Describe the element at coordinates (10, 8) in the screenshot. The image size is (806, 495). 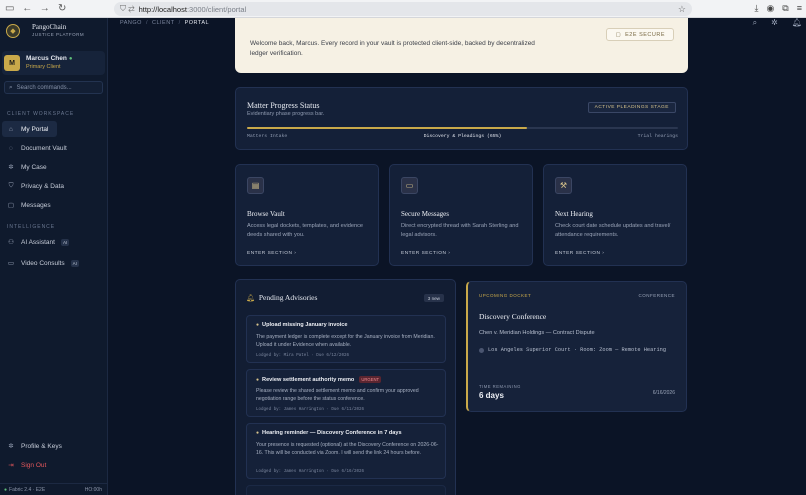
I see `sidebar-toggle-icon: ▭` at that location.